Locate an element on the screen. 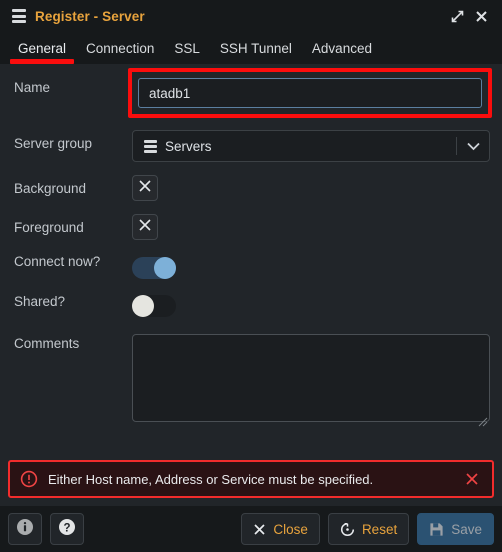 The width and height of the screenshot is (502, 552). comments-textarea is located at coordinates (311, 378).